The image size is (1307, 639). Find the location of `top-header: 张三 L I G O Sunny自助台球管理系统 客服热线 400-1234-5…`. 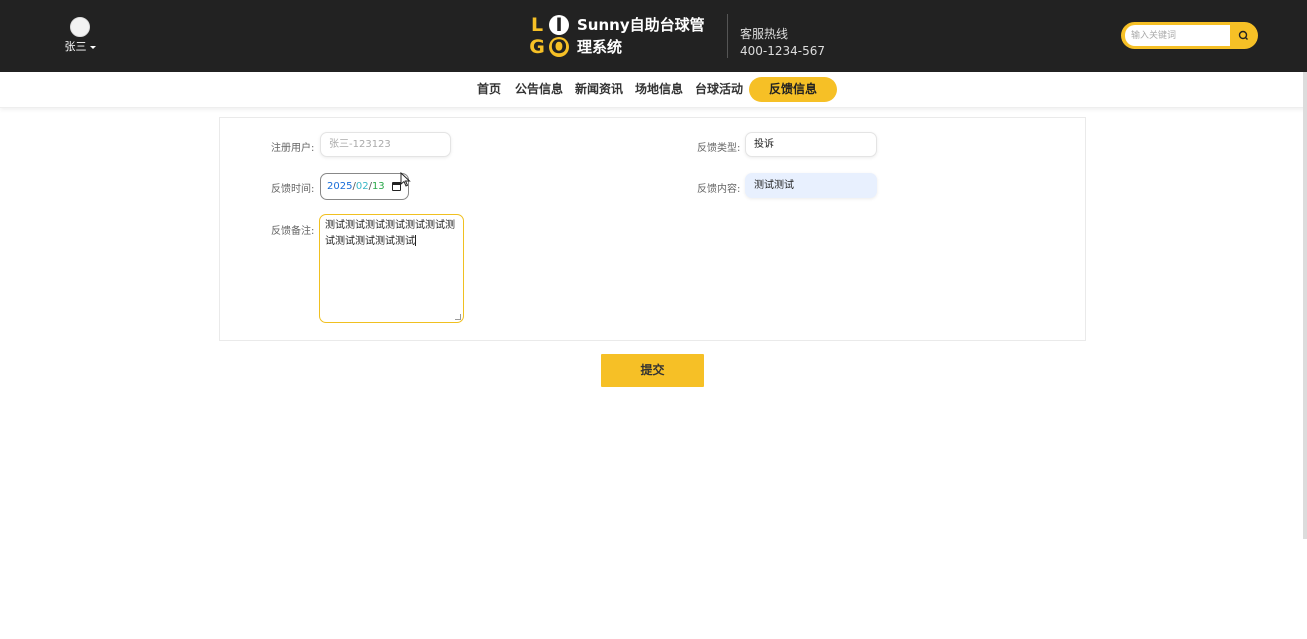

top-header: 张三 L I G O Sunny自助台球管理系统 客服热线 400-1234-5… is located at coordinates (653, 36).